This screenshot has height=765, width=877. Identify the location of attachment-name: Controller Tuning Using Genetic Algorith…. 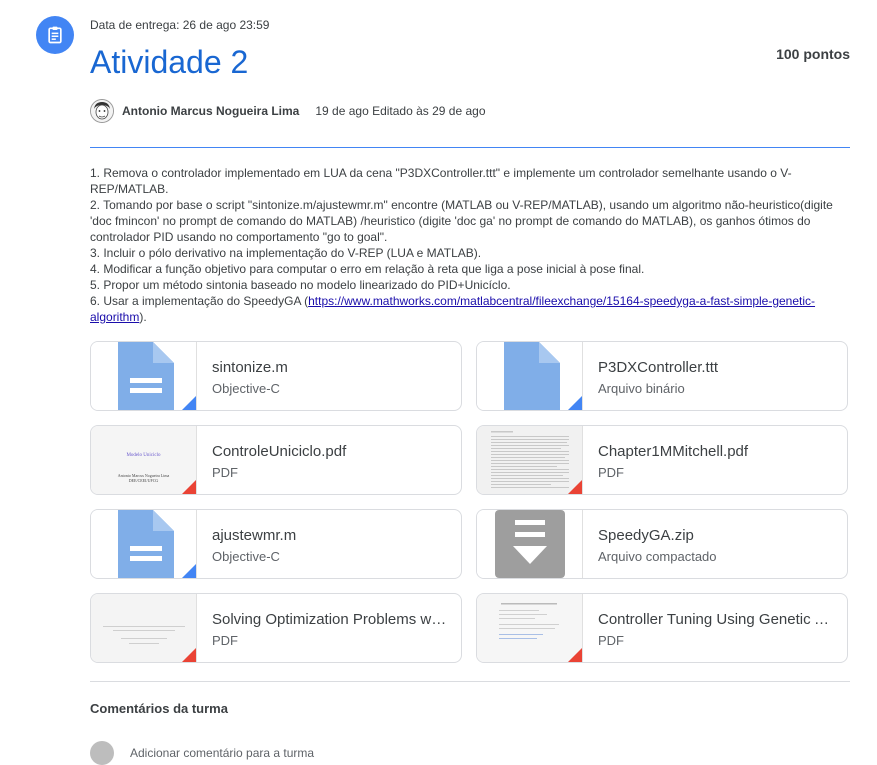
(715, 619).